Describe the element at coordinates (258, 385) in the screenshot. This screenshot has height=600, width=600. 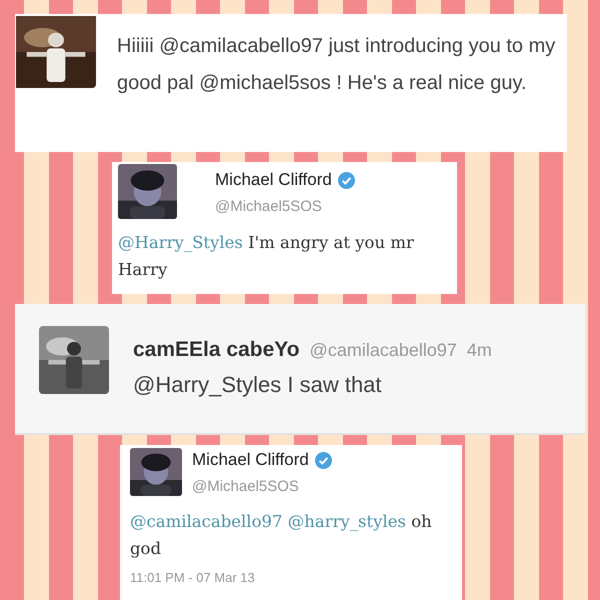
I see `tweet-text: @Harry_Styles I saw that` at that location.